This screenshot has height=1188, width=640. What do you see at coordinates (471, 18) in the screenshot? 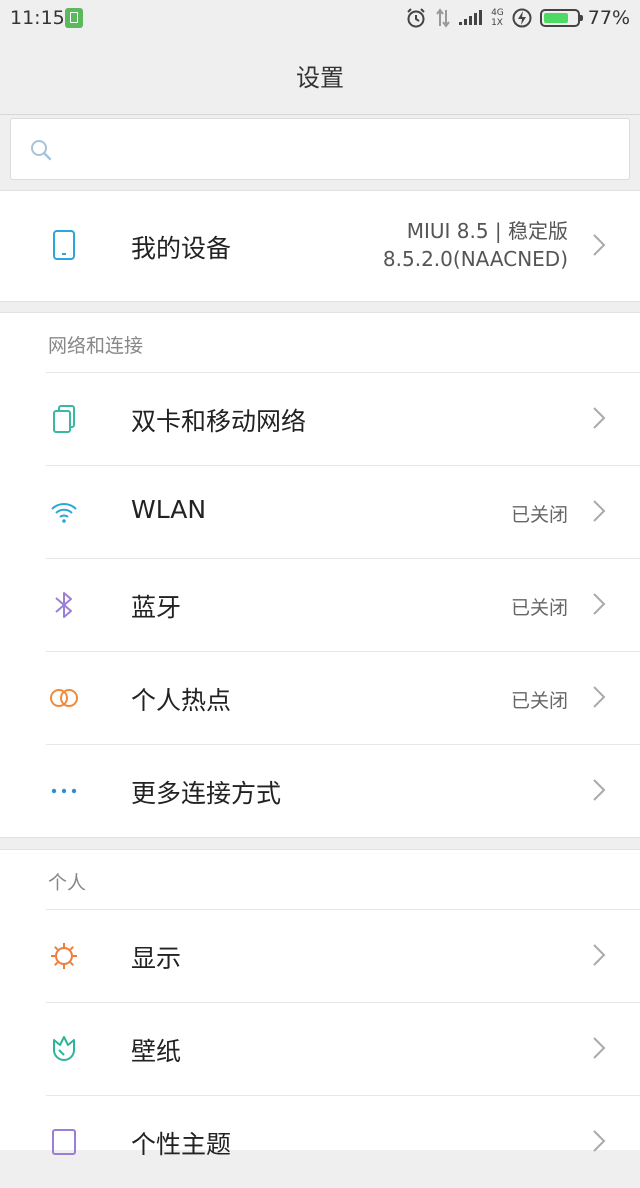
I see `signal-icon` at bounding box center [471, 18].